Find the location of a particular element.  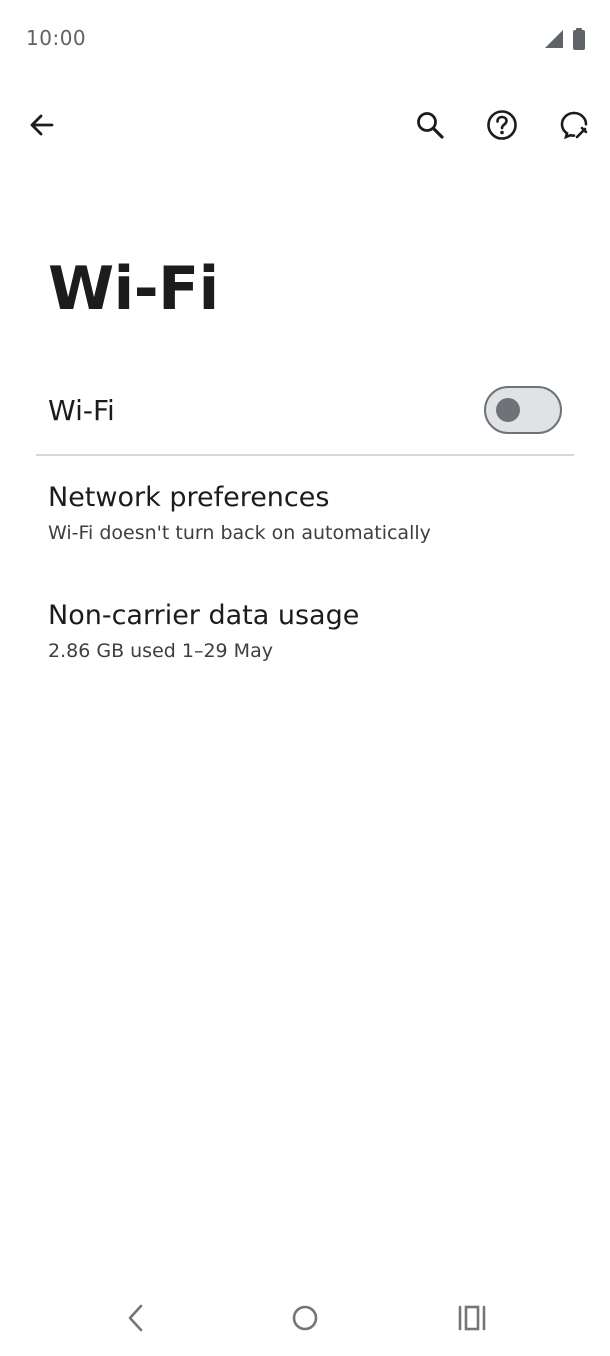

search-button is located at coordinates (430, 125).